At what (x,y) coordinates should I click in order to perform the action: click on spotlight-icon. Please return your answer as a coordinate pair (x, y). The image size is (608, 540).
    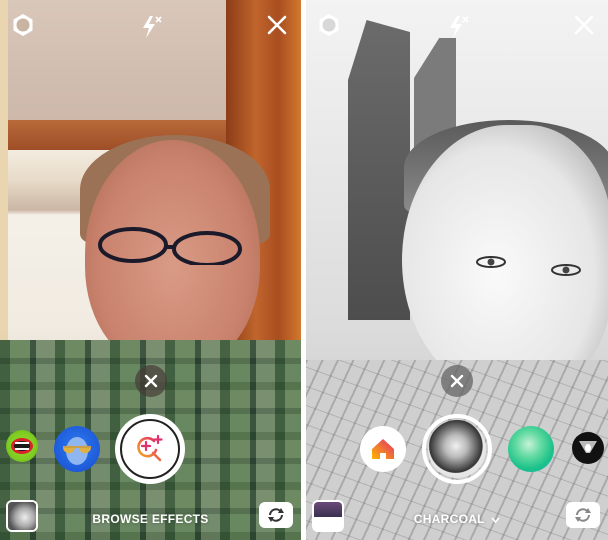
    Looking at the image, I should click on (588, 447).